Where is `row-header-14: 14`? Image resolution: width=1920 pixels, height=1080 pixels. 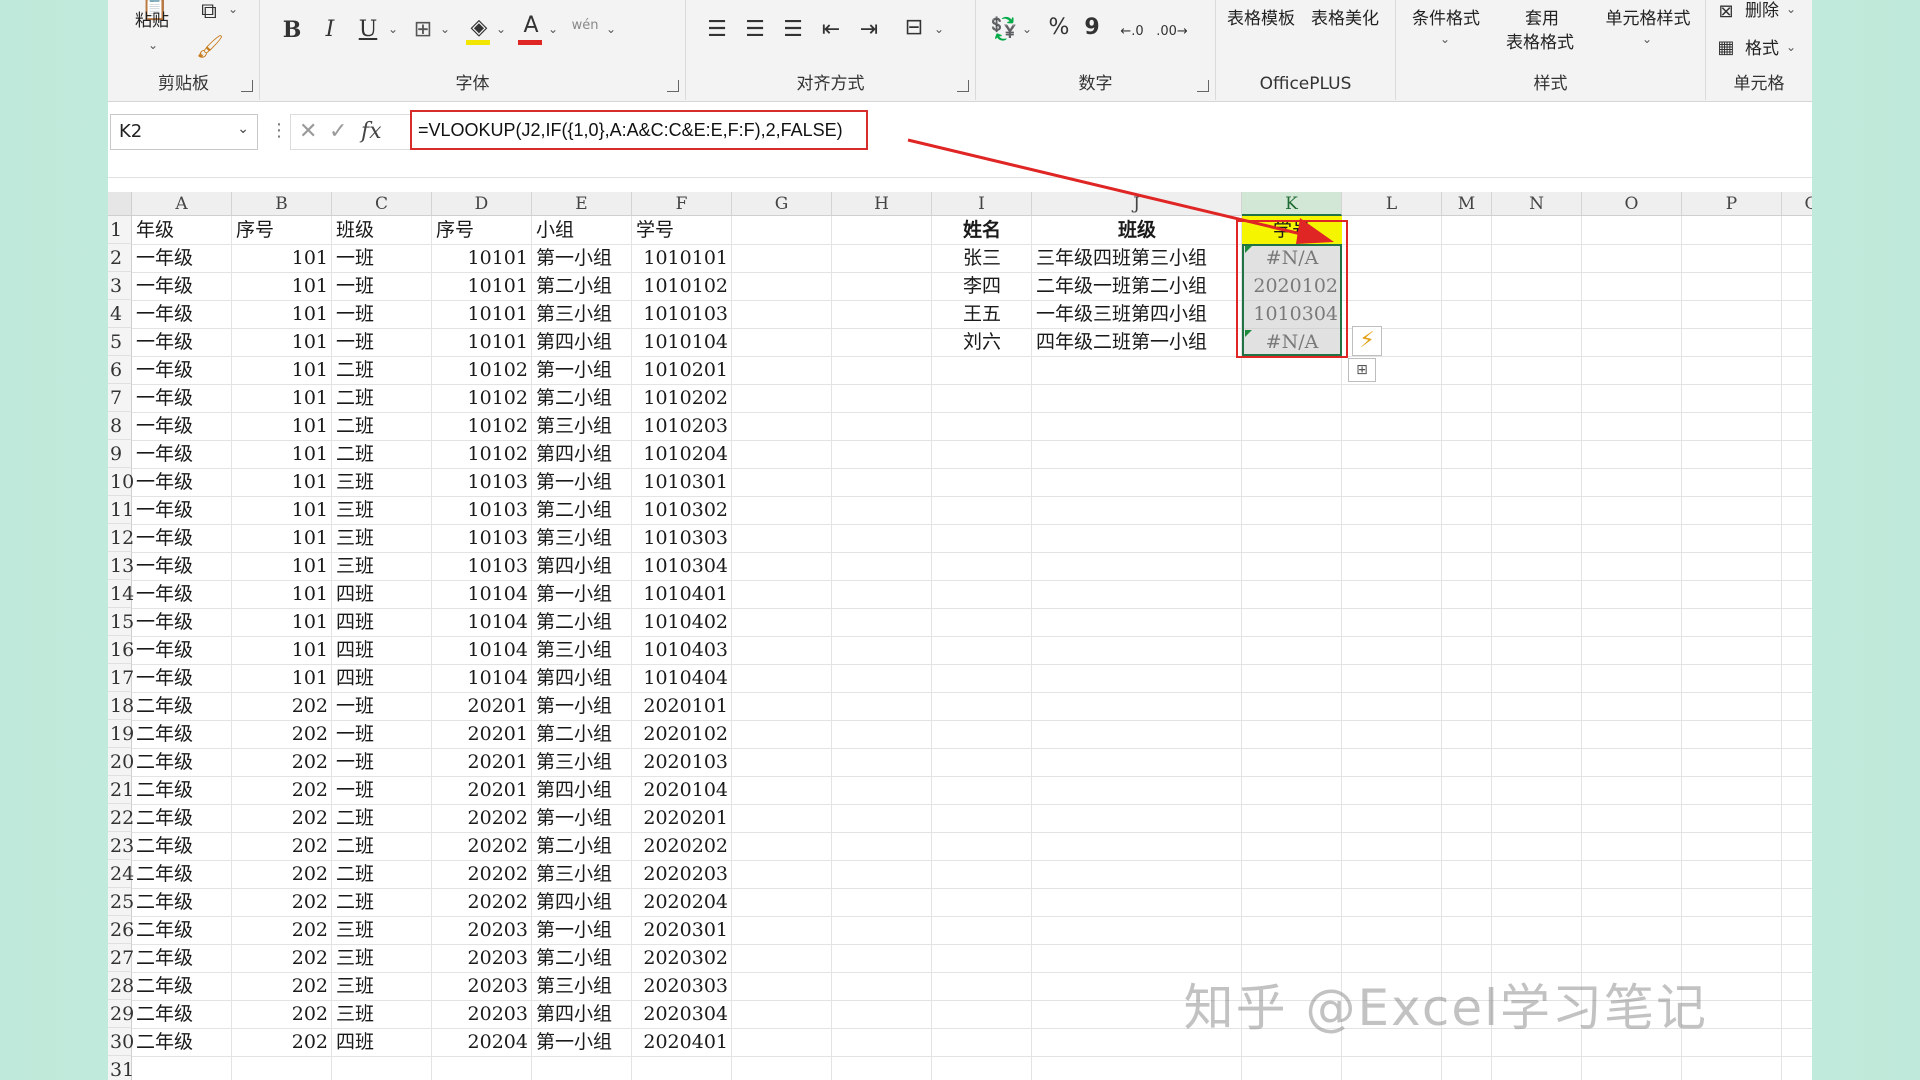
row-header-14: 14 is located at coordinates (121, 594).